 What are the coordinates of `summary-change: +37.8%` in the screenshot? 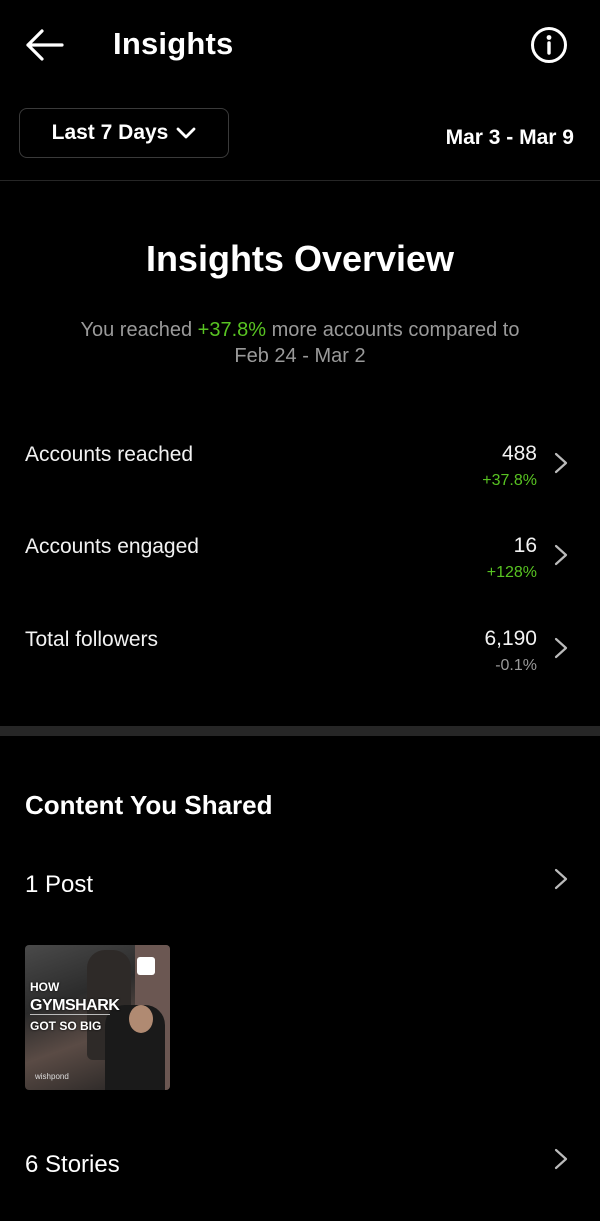 It's located at (232, 330).